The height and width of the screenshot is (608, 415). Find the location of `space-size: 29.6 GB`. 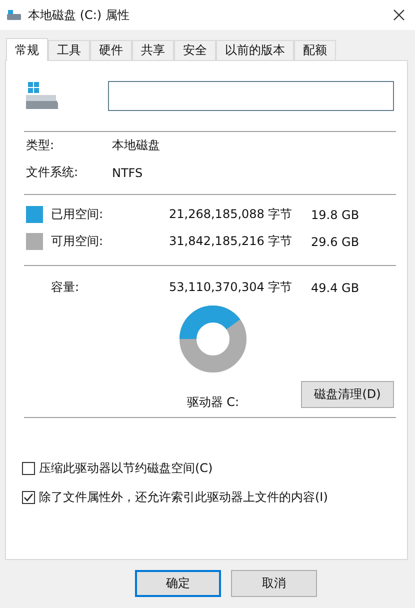

space-size: 29.6 GB is located at coordinates (335, 241).